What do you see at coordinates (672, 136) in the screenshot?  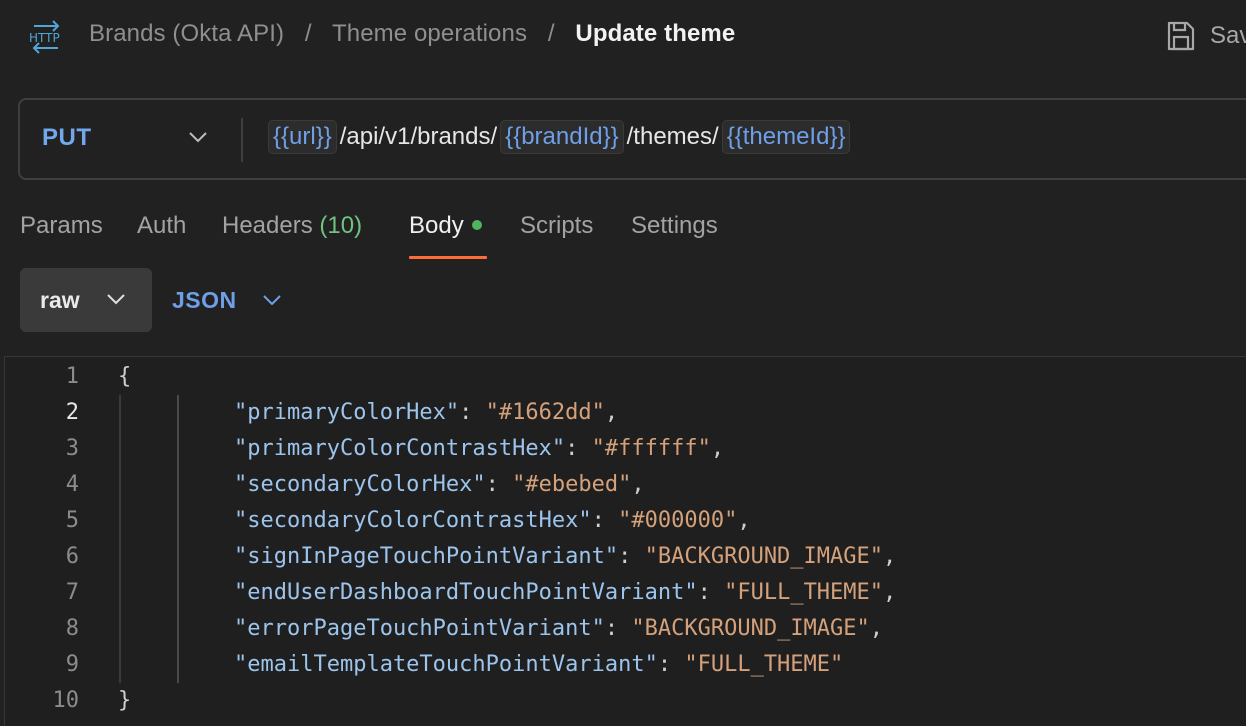 I see `url-path-segment: /themes/` at bounding box center [672, 136].